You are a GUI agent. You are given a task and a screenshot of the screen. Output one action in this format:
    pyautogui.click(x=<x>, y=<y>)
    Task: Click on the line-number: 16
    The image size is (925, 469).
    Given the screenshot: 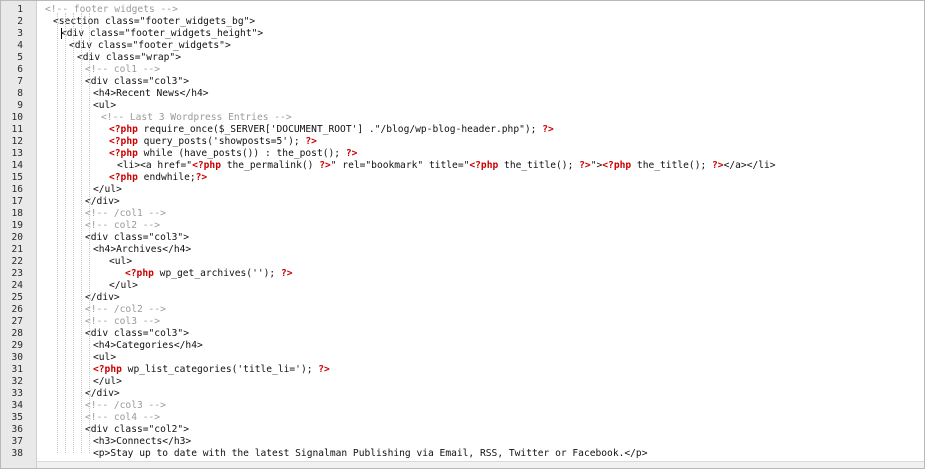 What is the action you would take?
    pyautogui.click(x=17, y=189)
    